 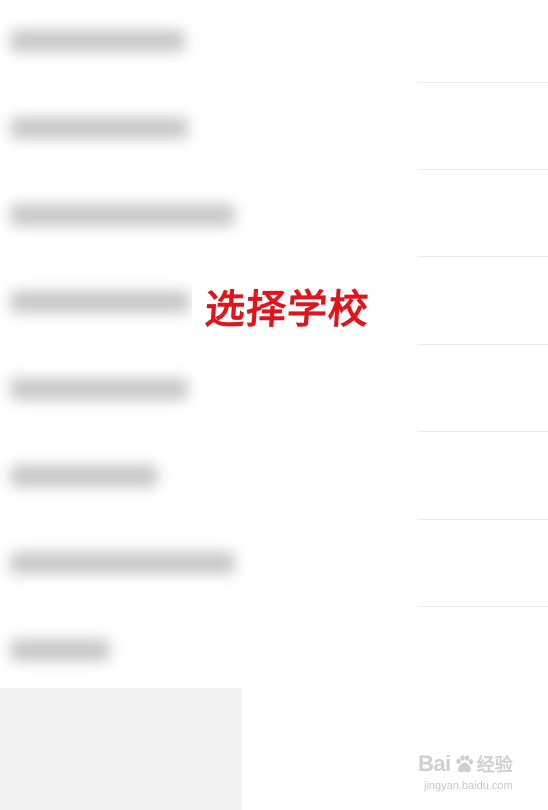 I want to click on caption-overlay: 选择学校, so click(x=287, y=310).